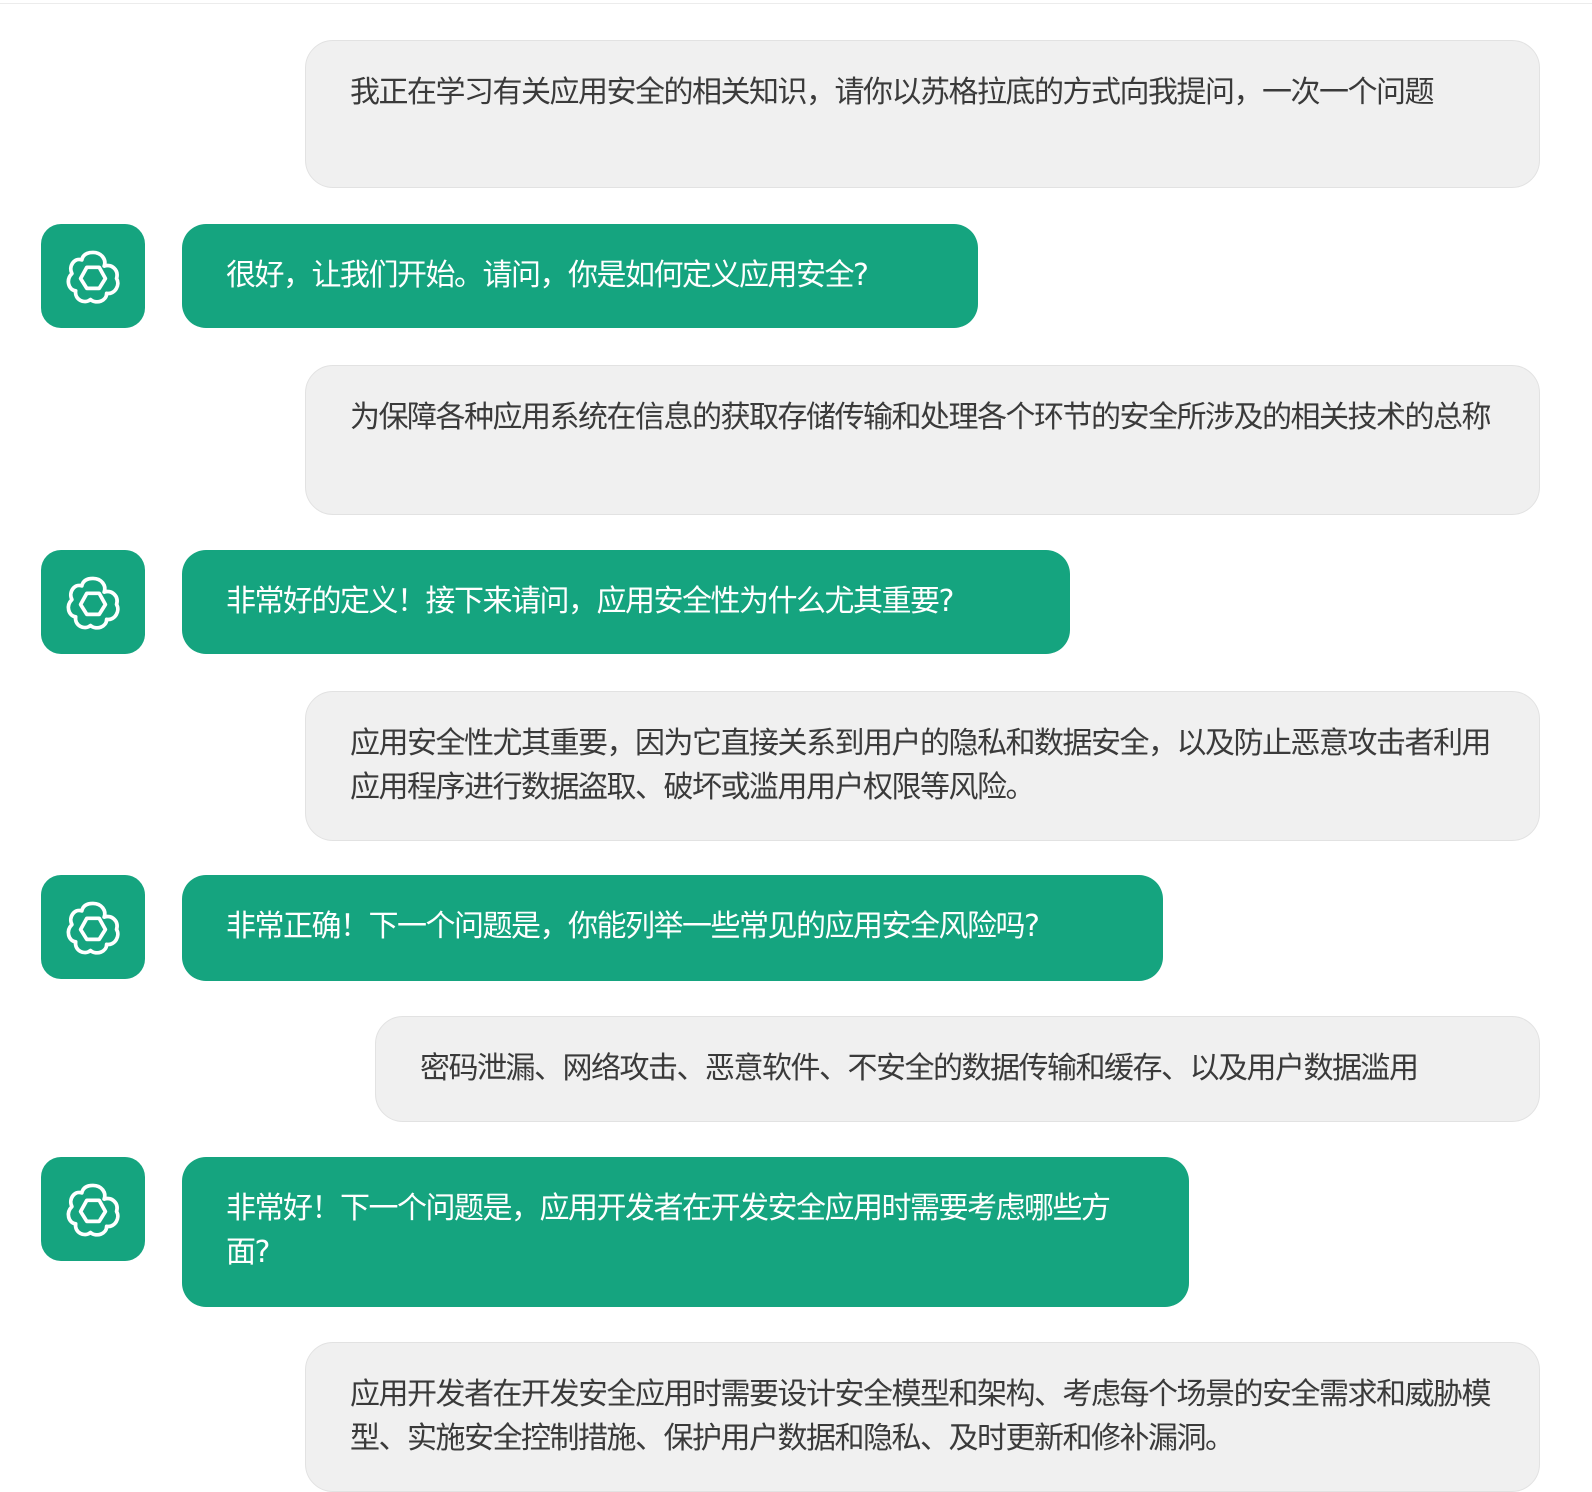 This screenshot has height=1492, width=1592. I want to click on assistant-message-2: 非常好的定义！接下来请问，应用安全性为什么尤其重要?, so click(626, 602).